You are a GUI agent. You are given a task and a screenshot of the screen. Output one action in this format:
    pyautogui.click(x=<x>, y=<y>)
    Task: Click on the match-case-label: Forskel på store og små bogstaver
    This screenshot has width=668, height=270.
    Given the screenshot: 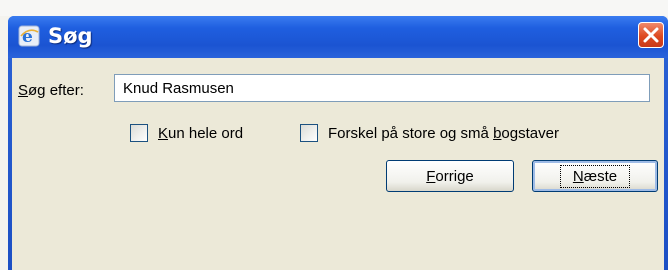 What is the action you would take?
    pyautogui.click(x=443, y=133)
    